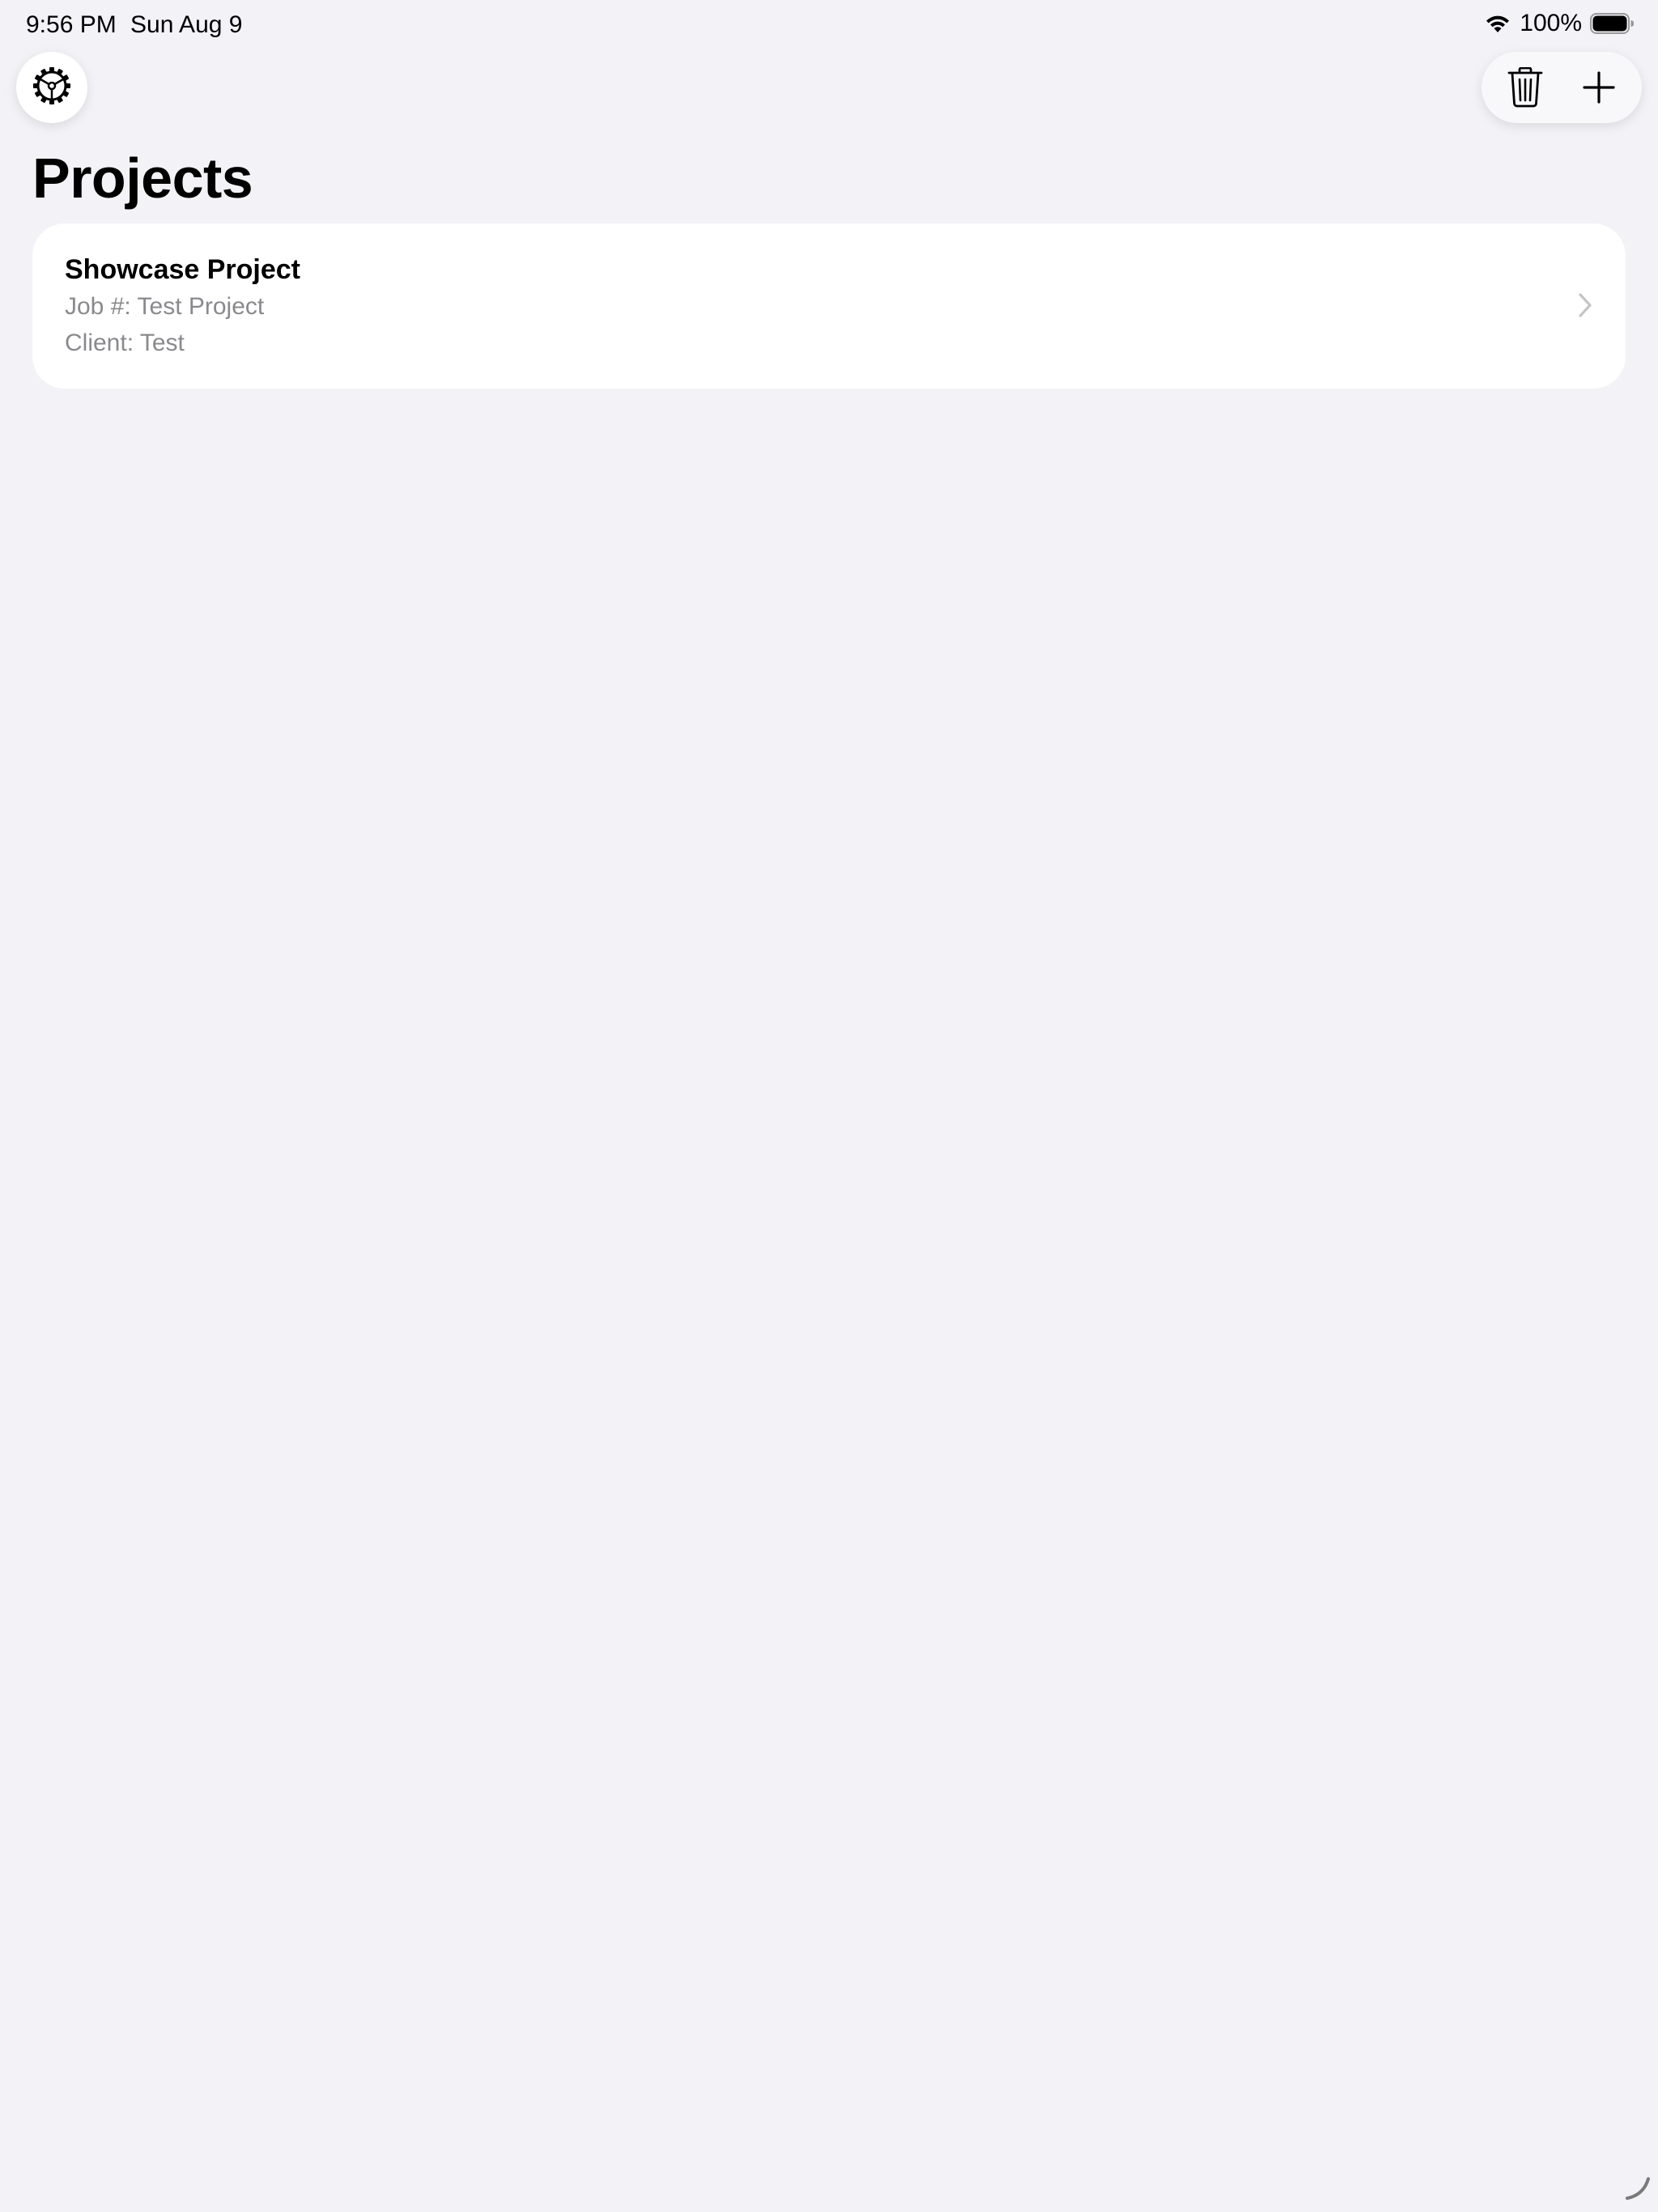  I want to click on project-name: Showcase Project, so click(183, 270).